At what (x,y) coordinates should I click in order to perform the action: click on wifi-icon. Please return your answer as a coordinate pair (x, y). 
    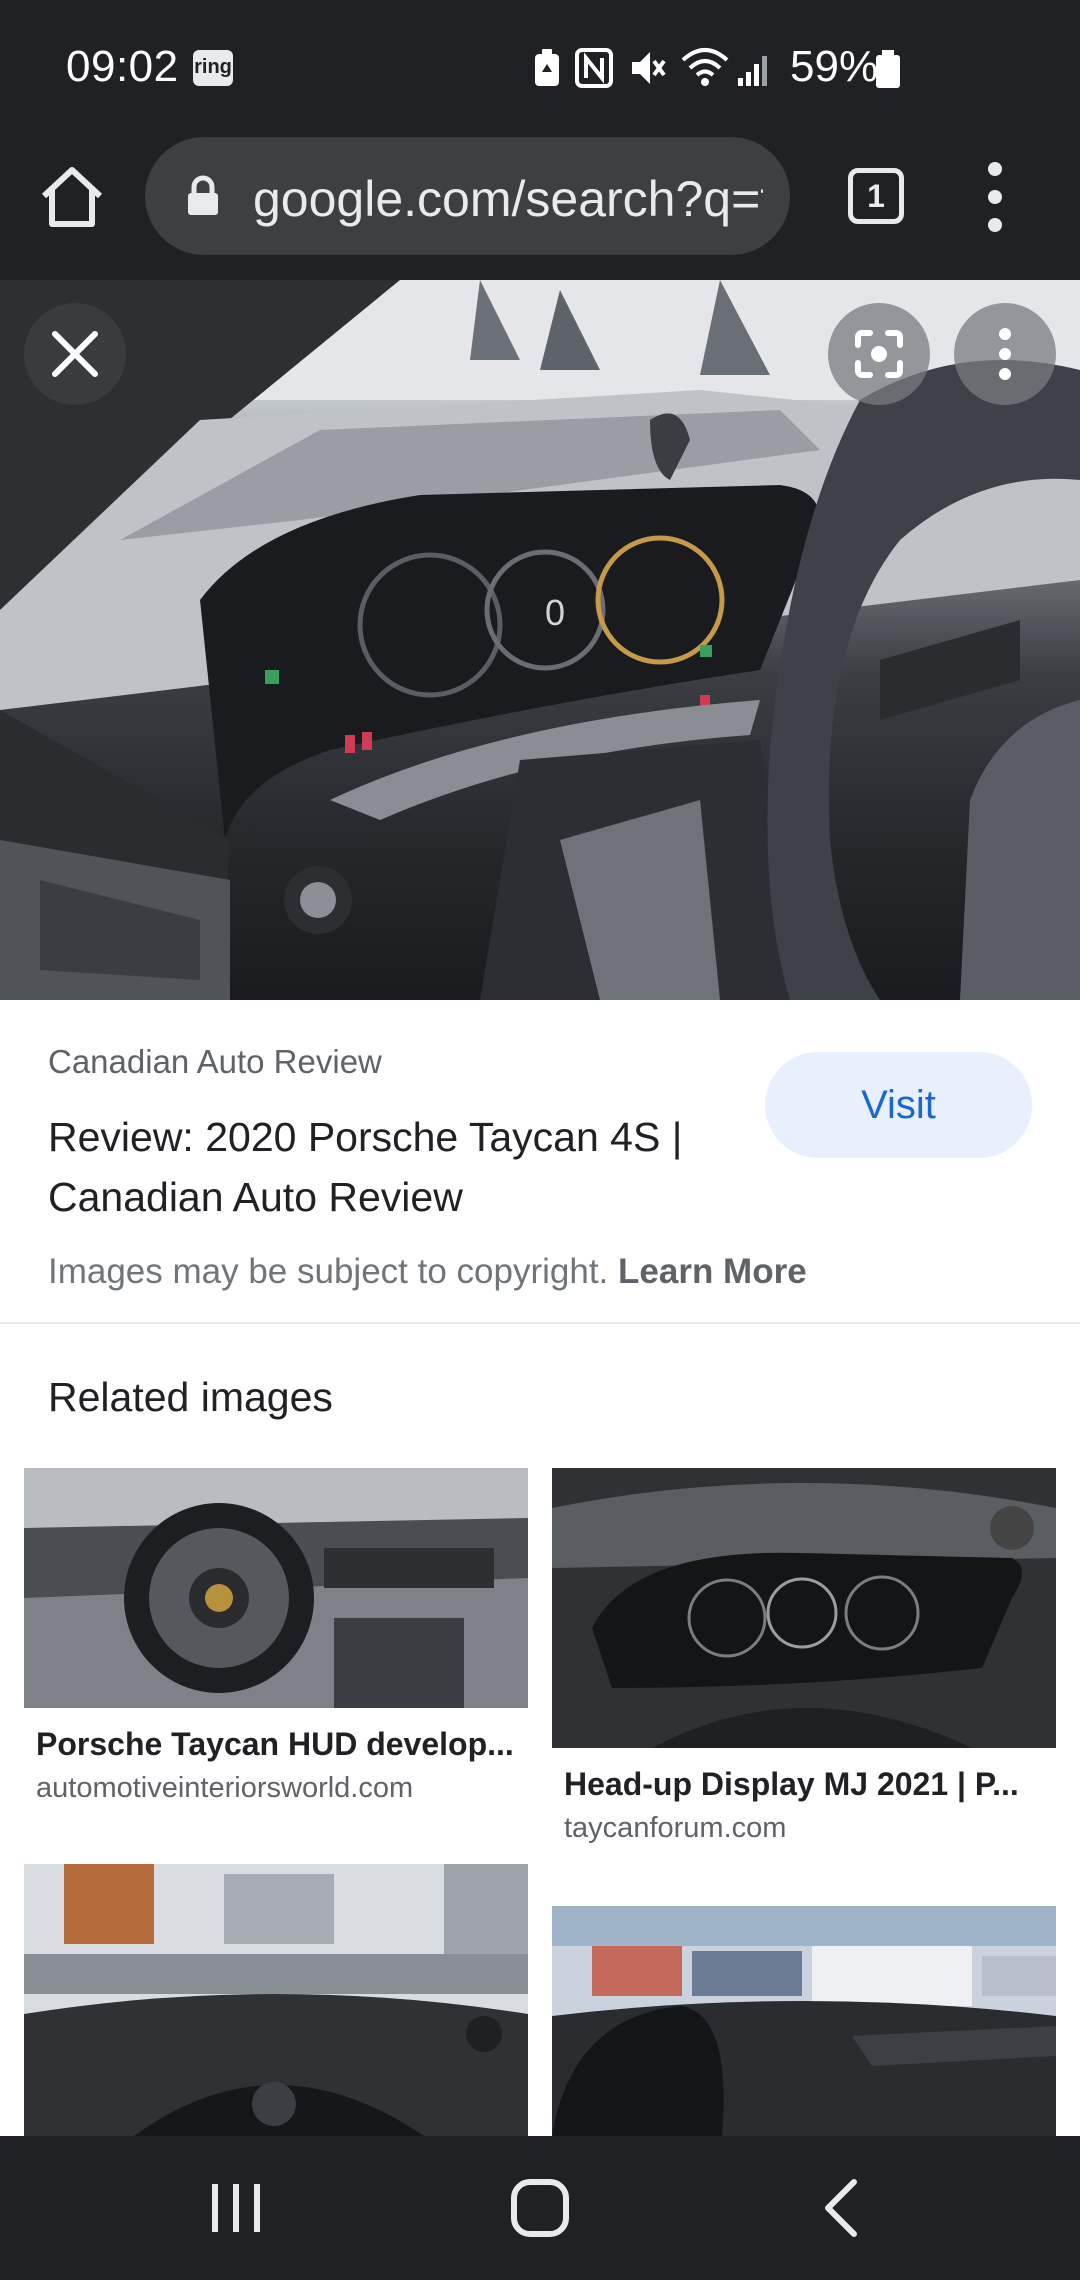
    Looking at the image, I should click on (705, 67).